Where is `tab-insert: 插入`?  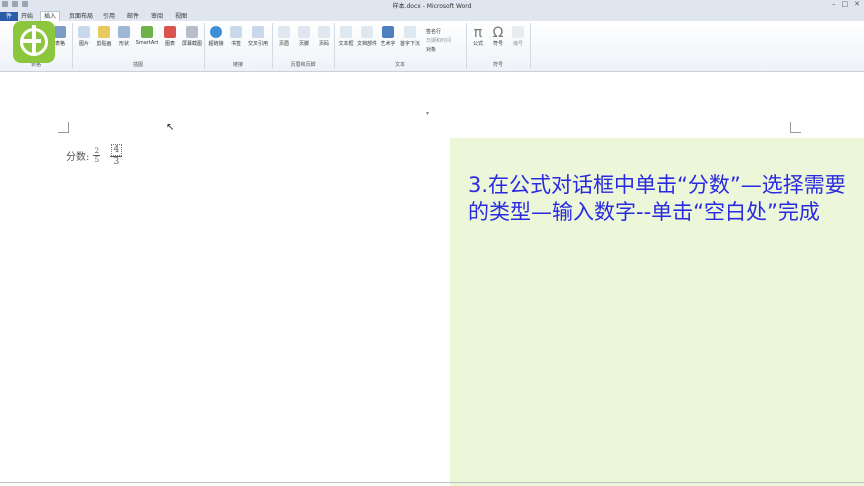
tab-insert: 插入 is located at coordinates (50, 16).